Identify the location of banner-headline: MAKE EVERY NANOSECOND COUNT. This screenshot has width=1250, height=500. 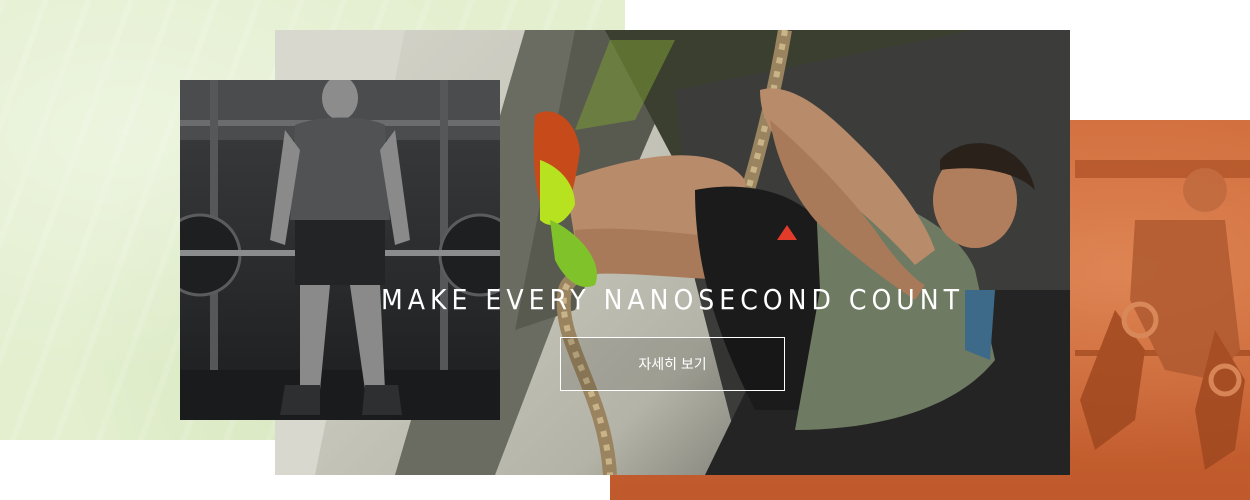
(672, 299).